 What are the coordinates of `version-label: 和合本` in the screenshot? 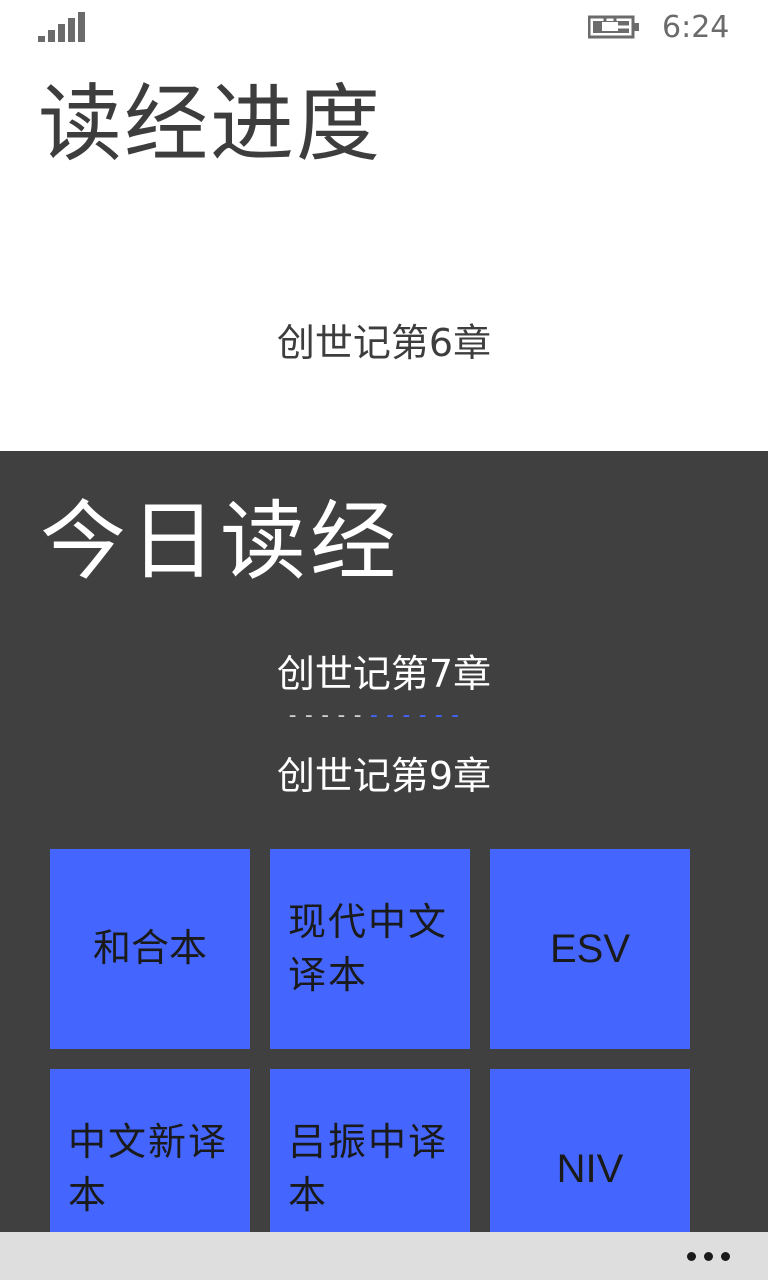 It's located at (149, 948).